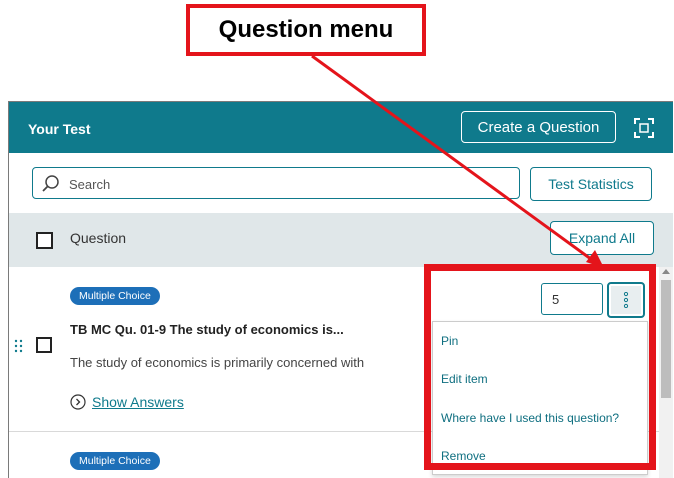 This screenshot has width=674, height=478. What do you see at coordinates (644, 128) in the screenshot?
I see `fullscreen-icon` at bounding box center [644, 128].